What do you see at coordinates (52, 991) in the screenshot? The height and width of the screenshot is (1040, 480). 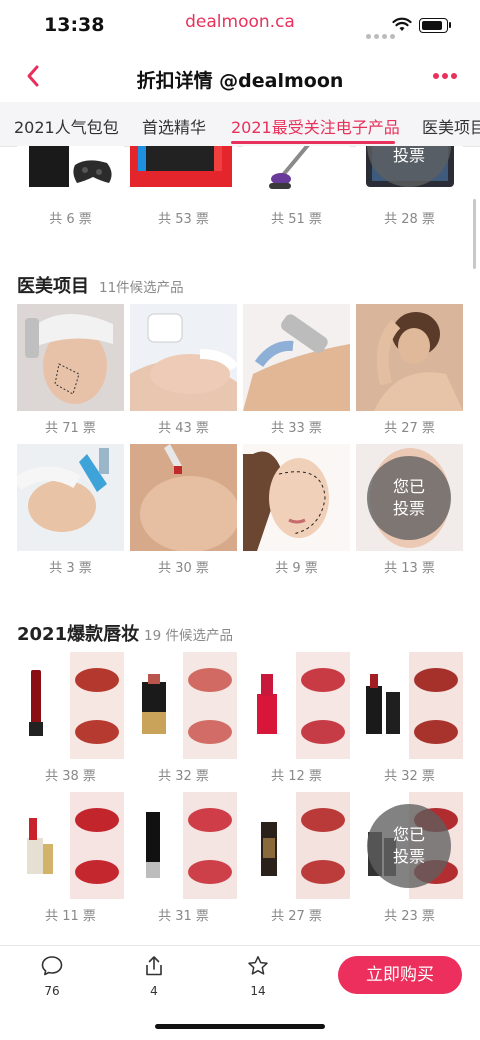 I see `comment-count: 76` at bounding box center [52, 991].